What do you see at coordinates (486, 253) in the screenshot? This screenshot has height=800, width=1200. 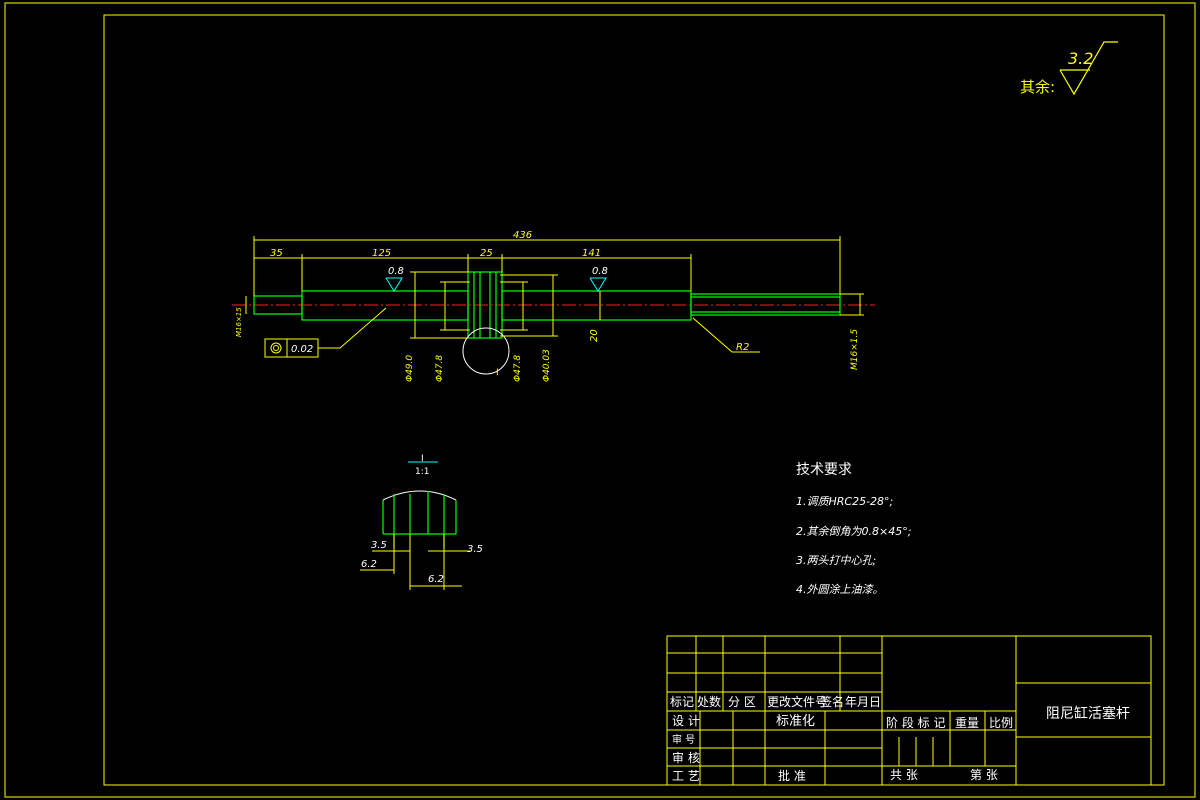 I see `dim-25: 25` at bounding box center [486, 253].